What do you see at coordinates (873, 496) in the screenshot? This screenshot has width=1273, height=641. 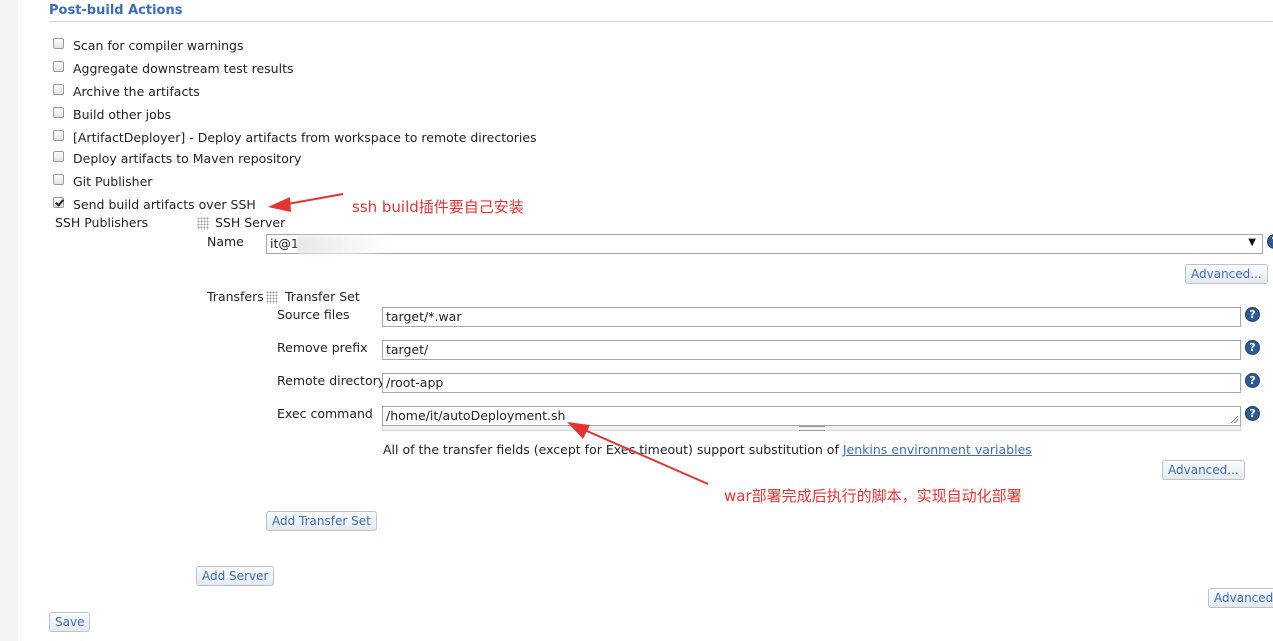 I see `annotation-war-script: war部署完成后执行的脚本，实现自动化部署` at bounding box center [873, 496].